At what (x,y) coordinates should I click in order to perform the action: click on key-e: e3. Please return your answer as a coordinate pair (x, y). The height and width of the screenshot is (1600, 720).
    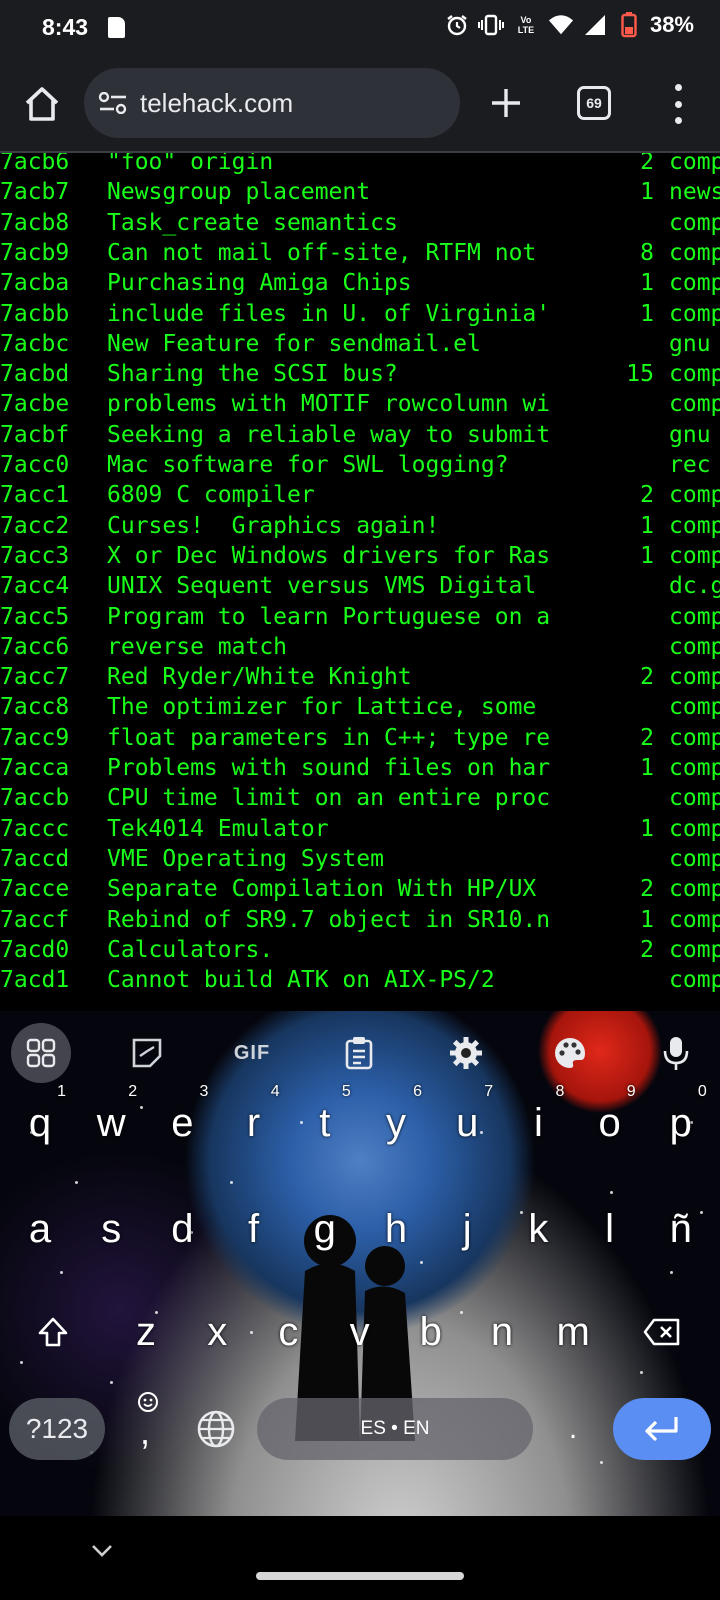
    Looking at the image, I should click on (182, 1123).